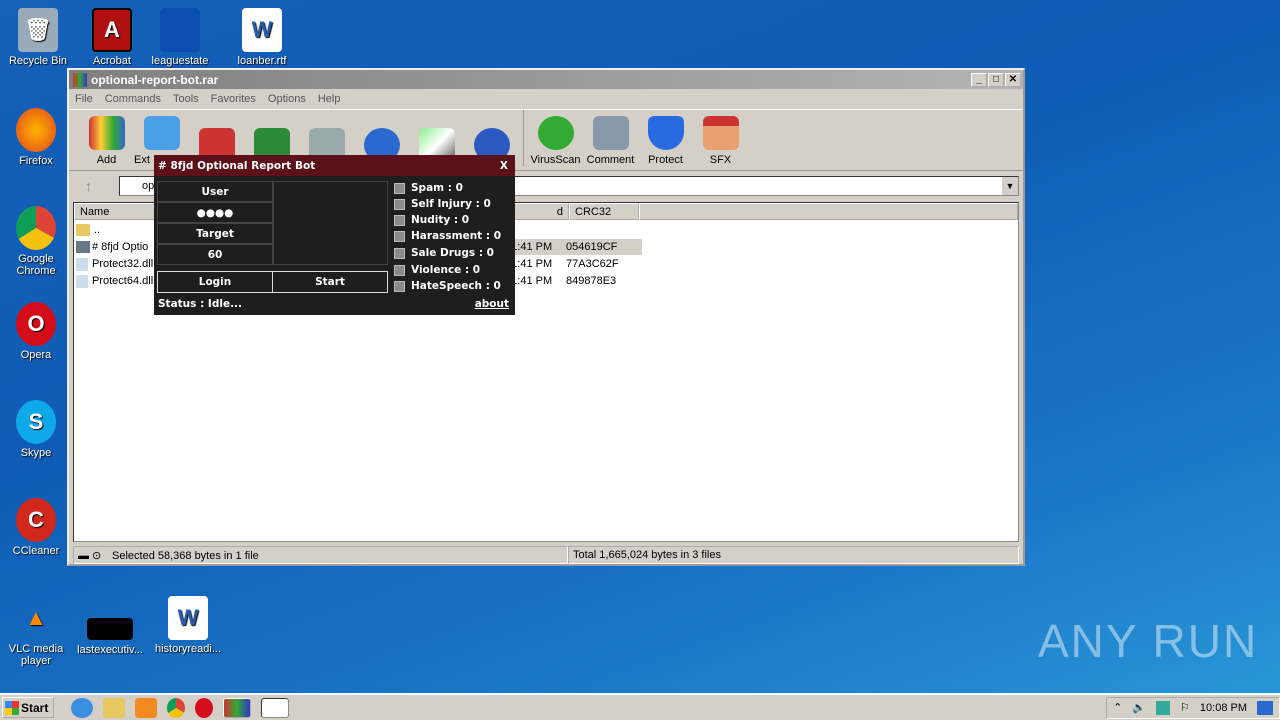  I want to click on system-tray: ⌃ 🔈 ⚐ 10:08 PM, so click(1193, 707).